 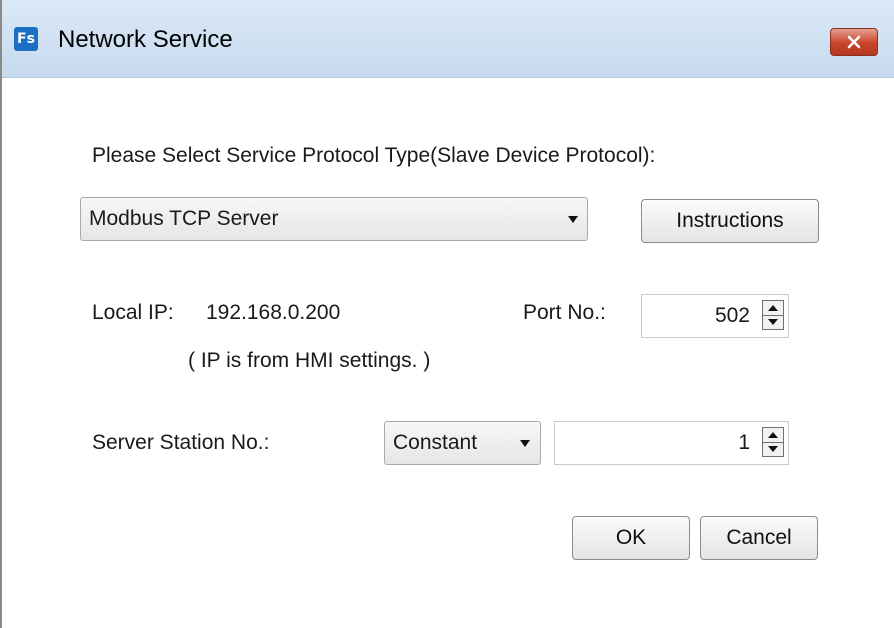 What do you see at coordinates (671, 443) in the screenshot?
I see `station-number-field: 1` at bounding box center [671, 443].